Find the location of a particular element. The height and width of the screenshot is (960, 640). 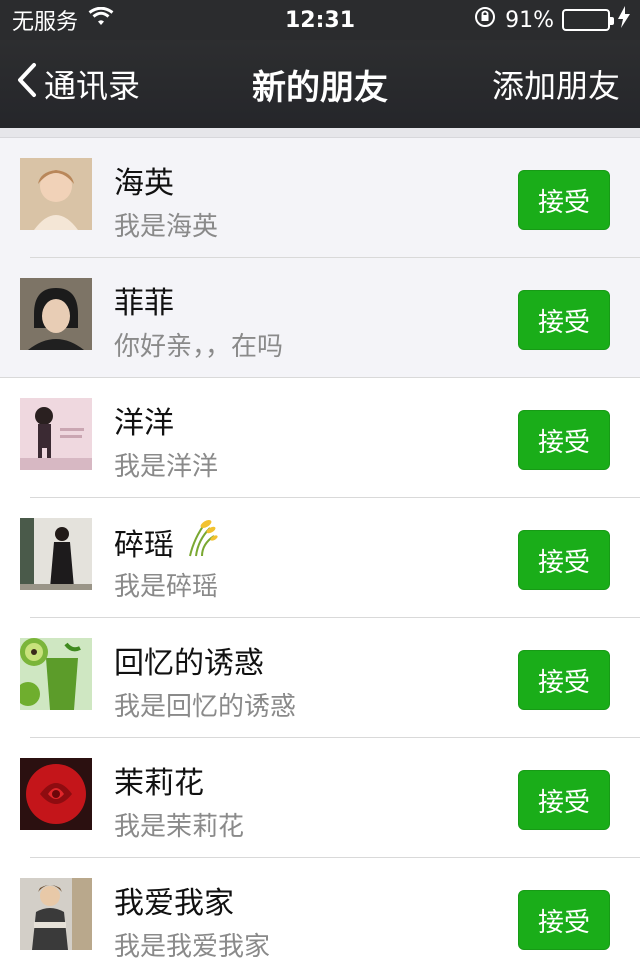

add-friend-button: 添加朋友 is located at coordinates (556, 84).